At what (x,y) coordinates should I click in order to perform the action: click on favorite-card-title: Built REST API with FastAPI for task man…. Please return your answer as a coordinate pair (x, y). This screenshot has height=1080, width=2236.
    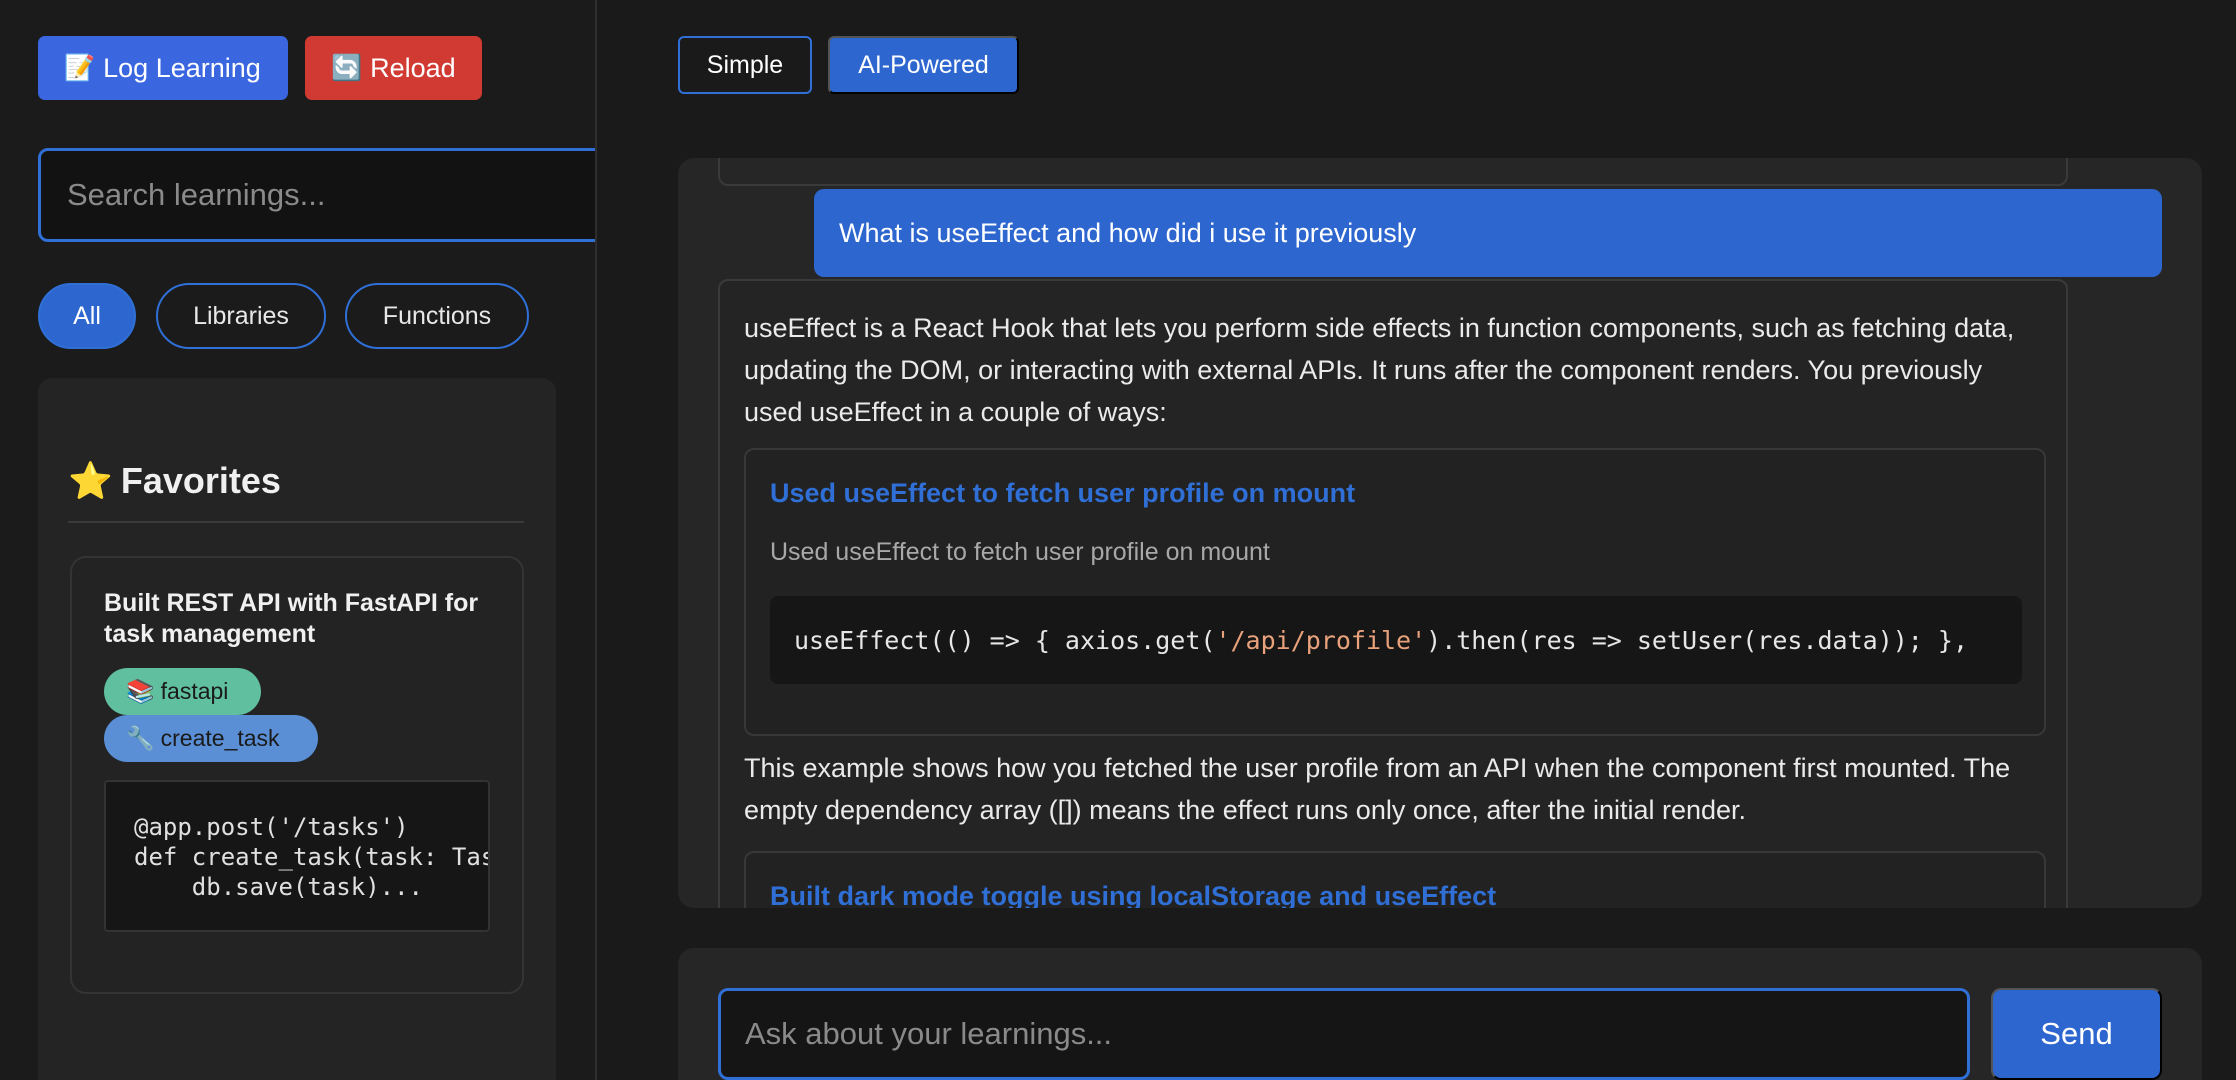
    Looking at the image, I should click on (291, 618).